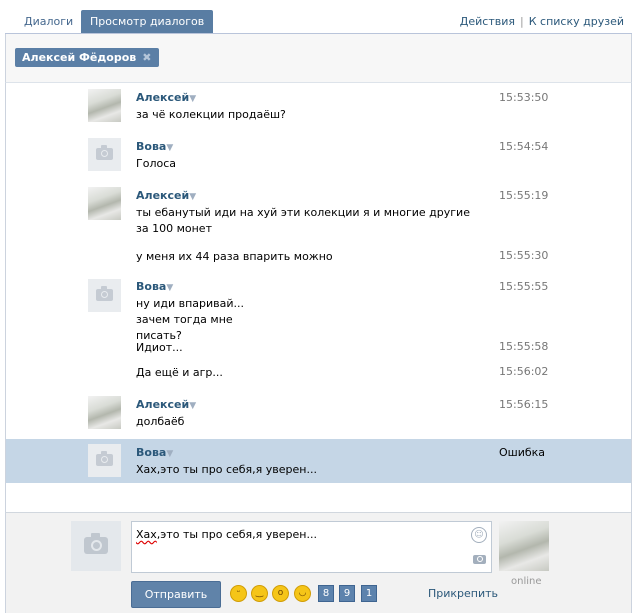 This screenshot has height=613, width=638. I want to click on my-avatar, so click(96, 546).